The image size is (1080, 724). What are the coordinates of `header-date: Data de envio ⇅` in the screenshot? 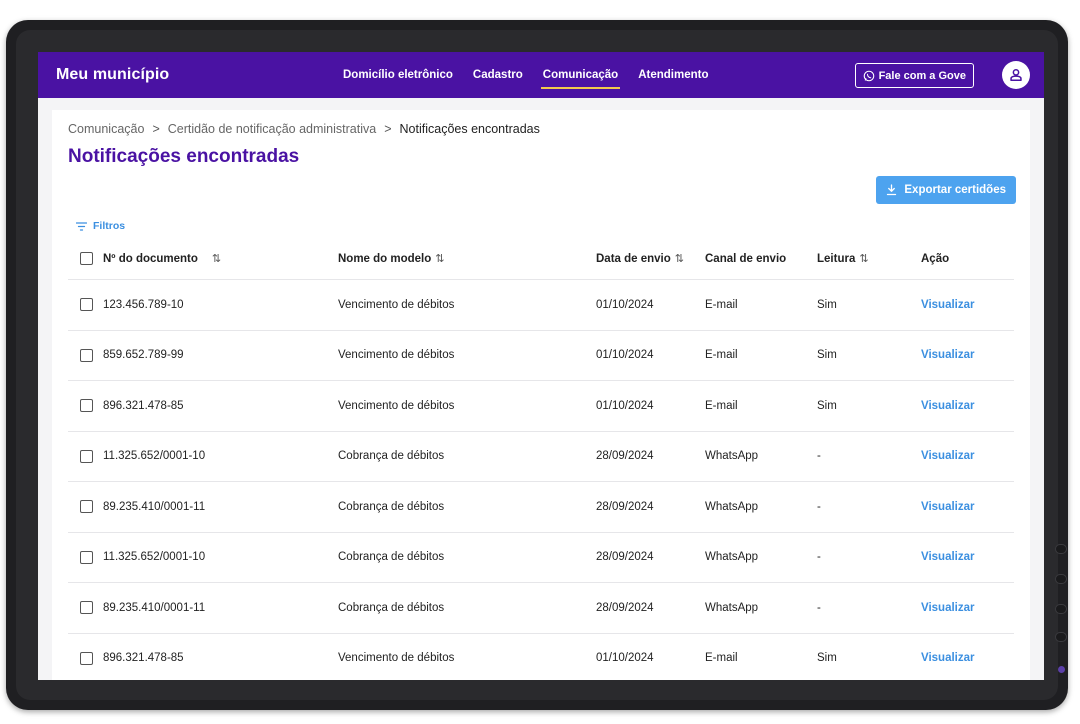 It's located at (640, 258).